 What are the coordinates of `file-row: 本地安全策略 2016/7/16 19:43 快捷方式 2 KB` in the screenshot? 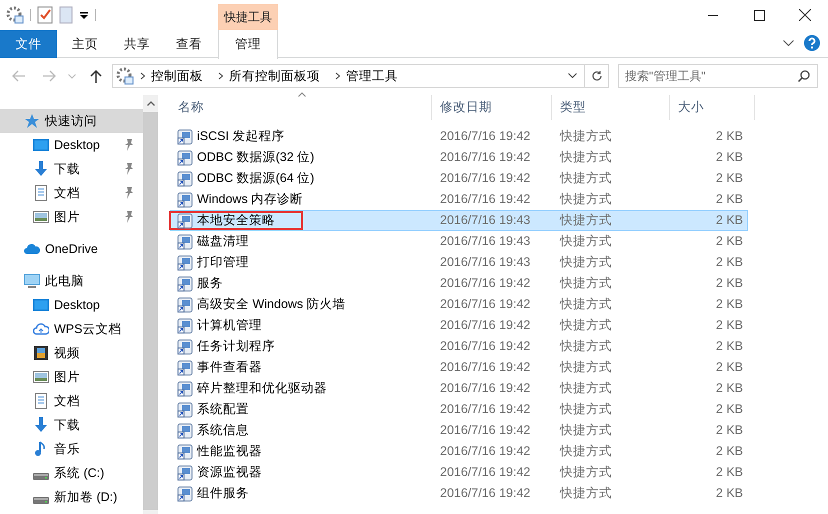 It's located at (459, 220).